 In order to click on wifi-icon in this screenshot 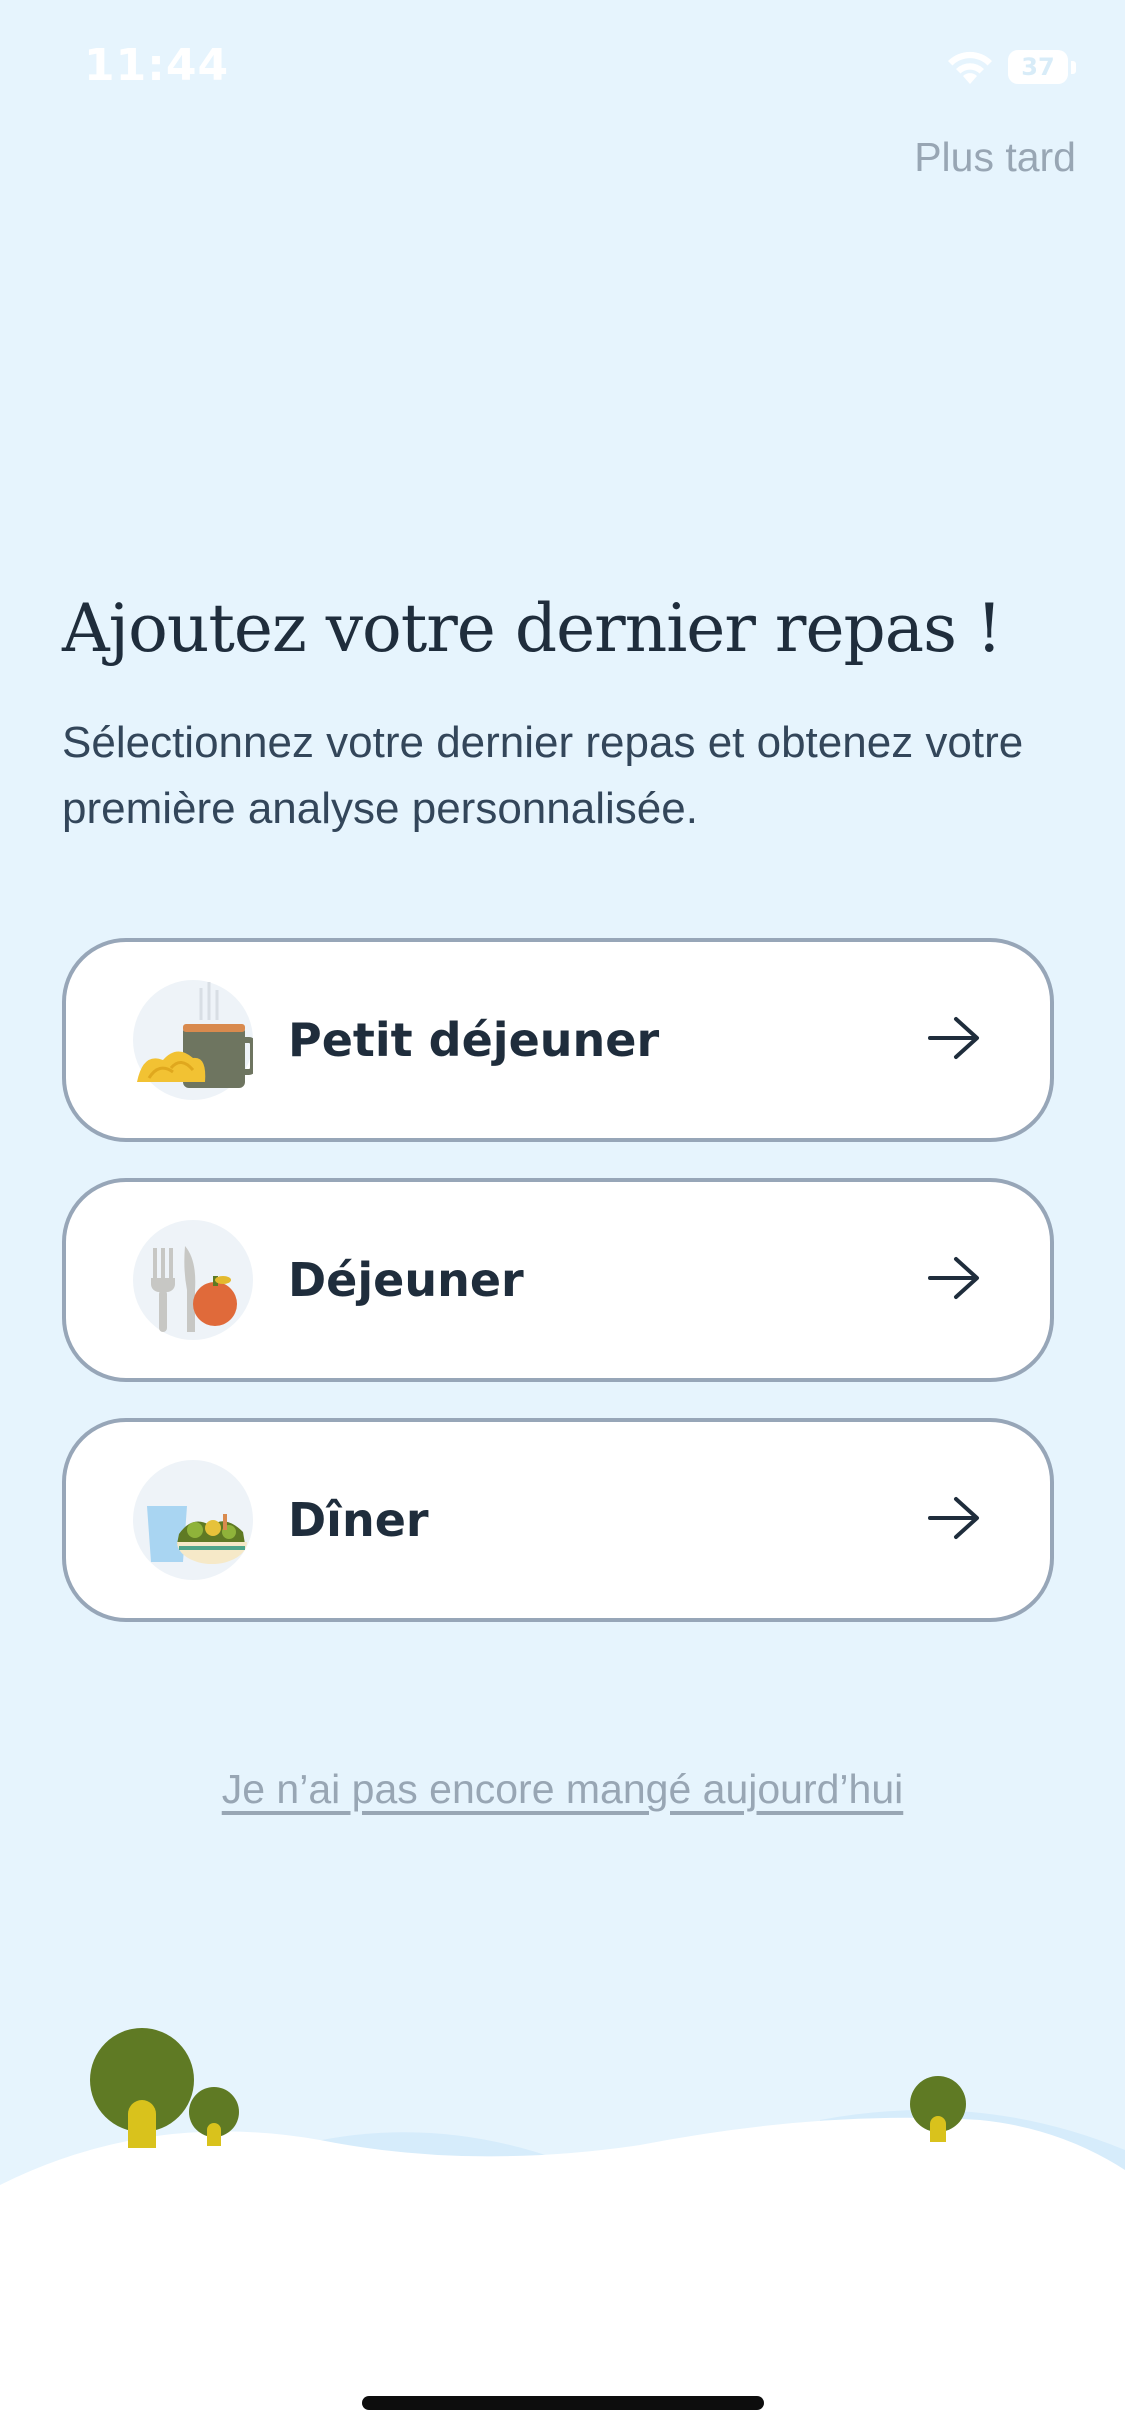, I will do `click(970, 67)`.